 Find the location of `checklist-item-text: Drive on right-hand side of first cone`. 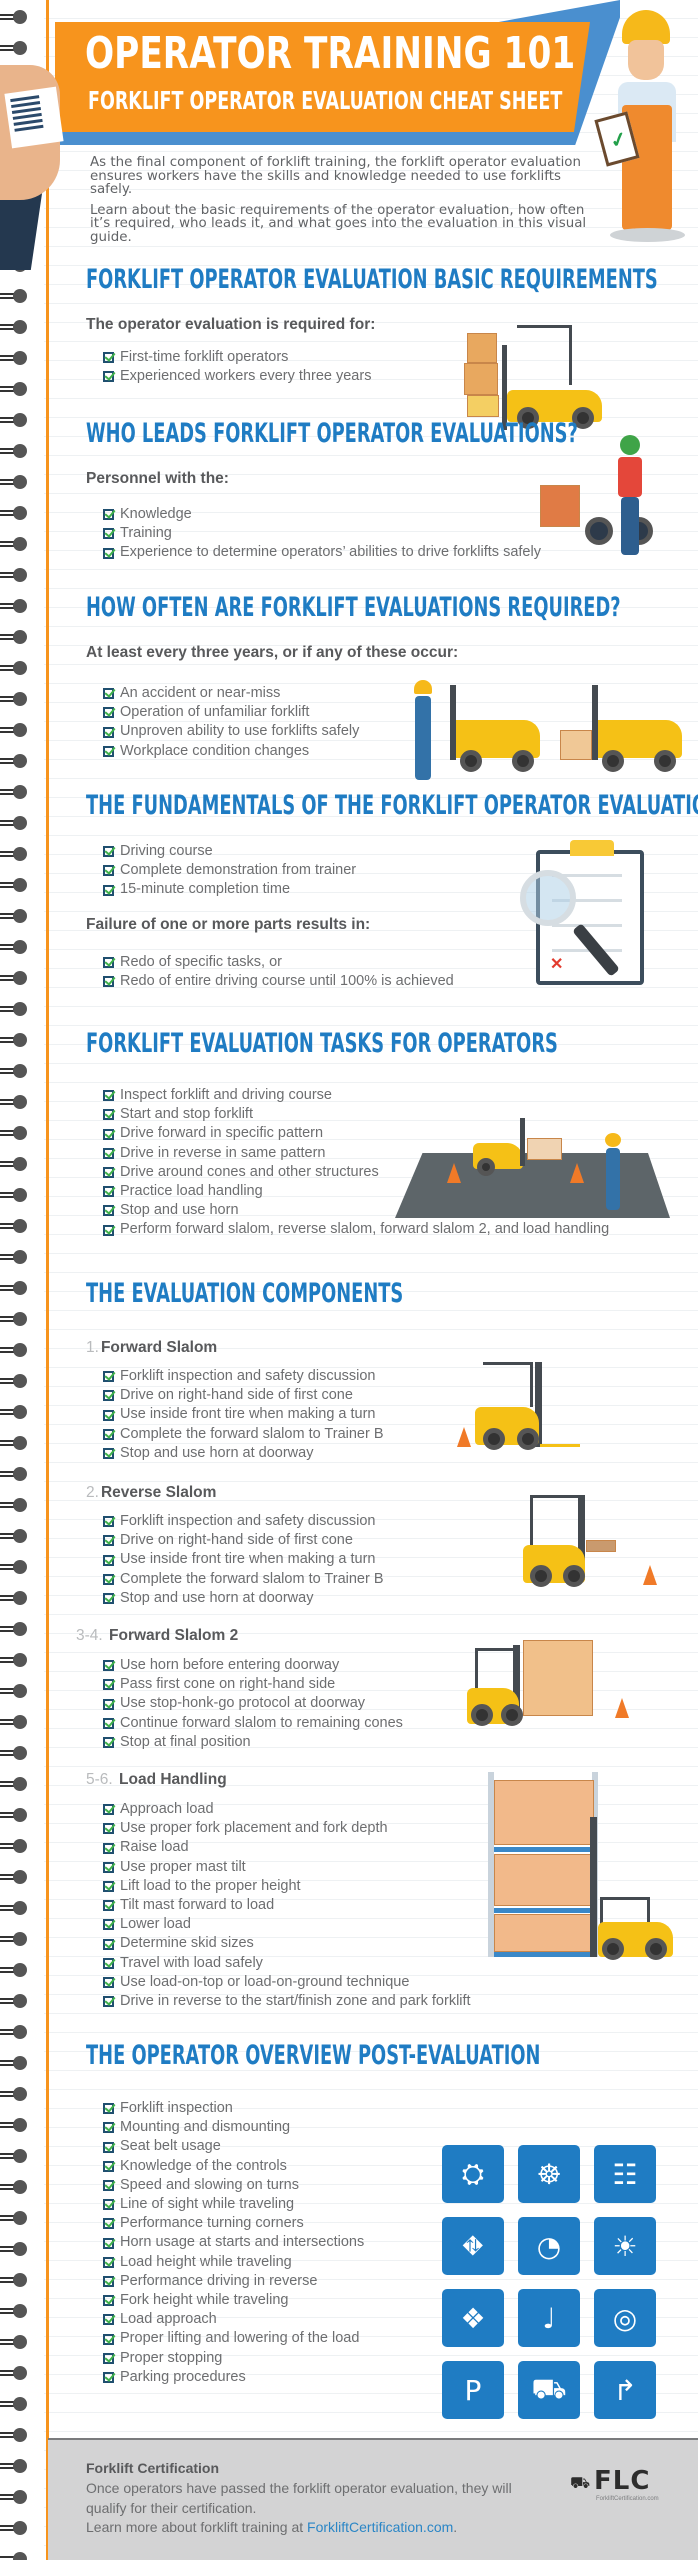

checklist-item-text: Drive on right-hand side of first cone is located at coordinates (236, 1395).